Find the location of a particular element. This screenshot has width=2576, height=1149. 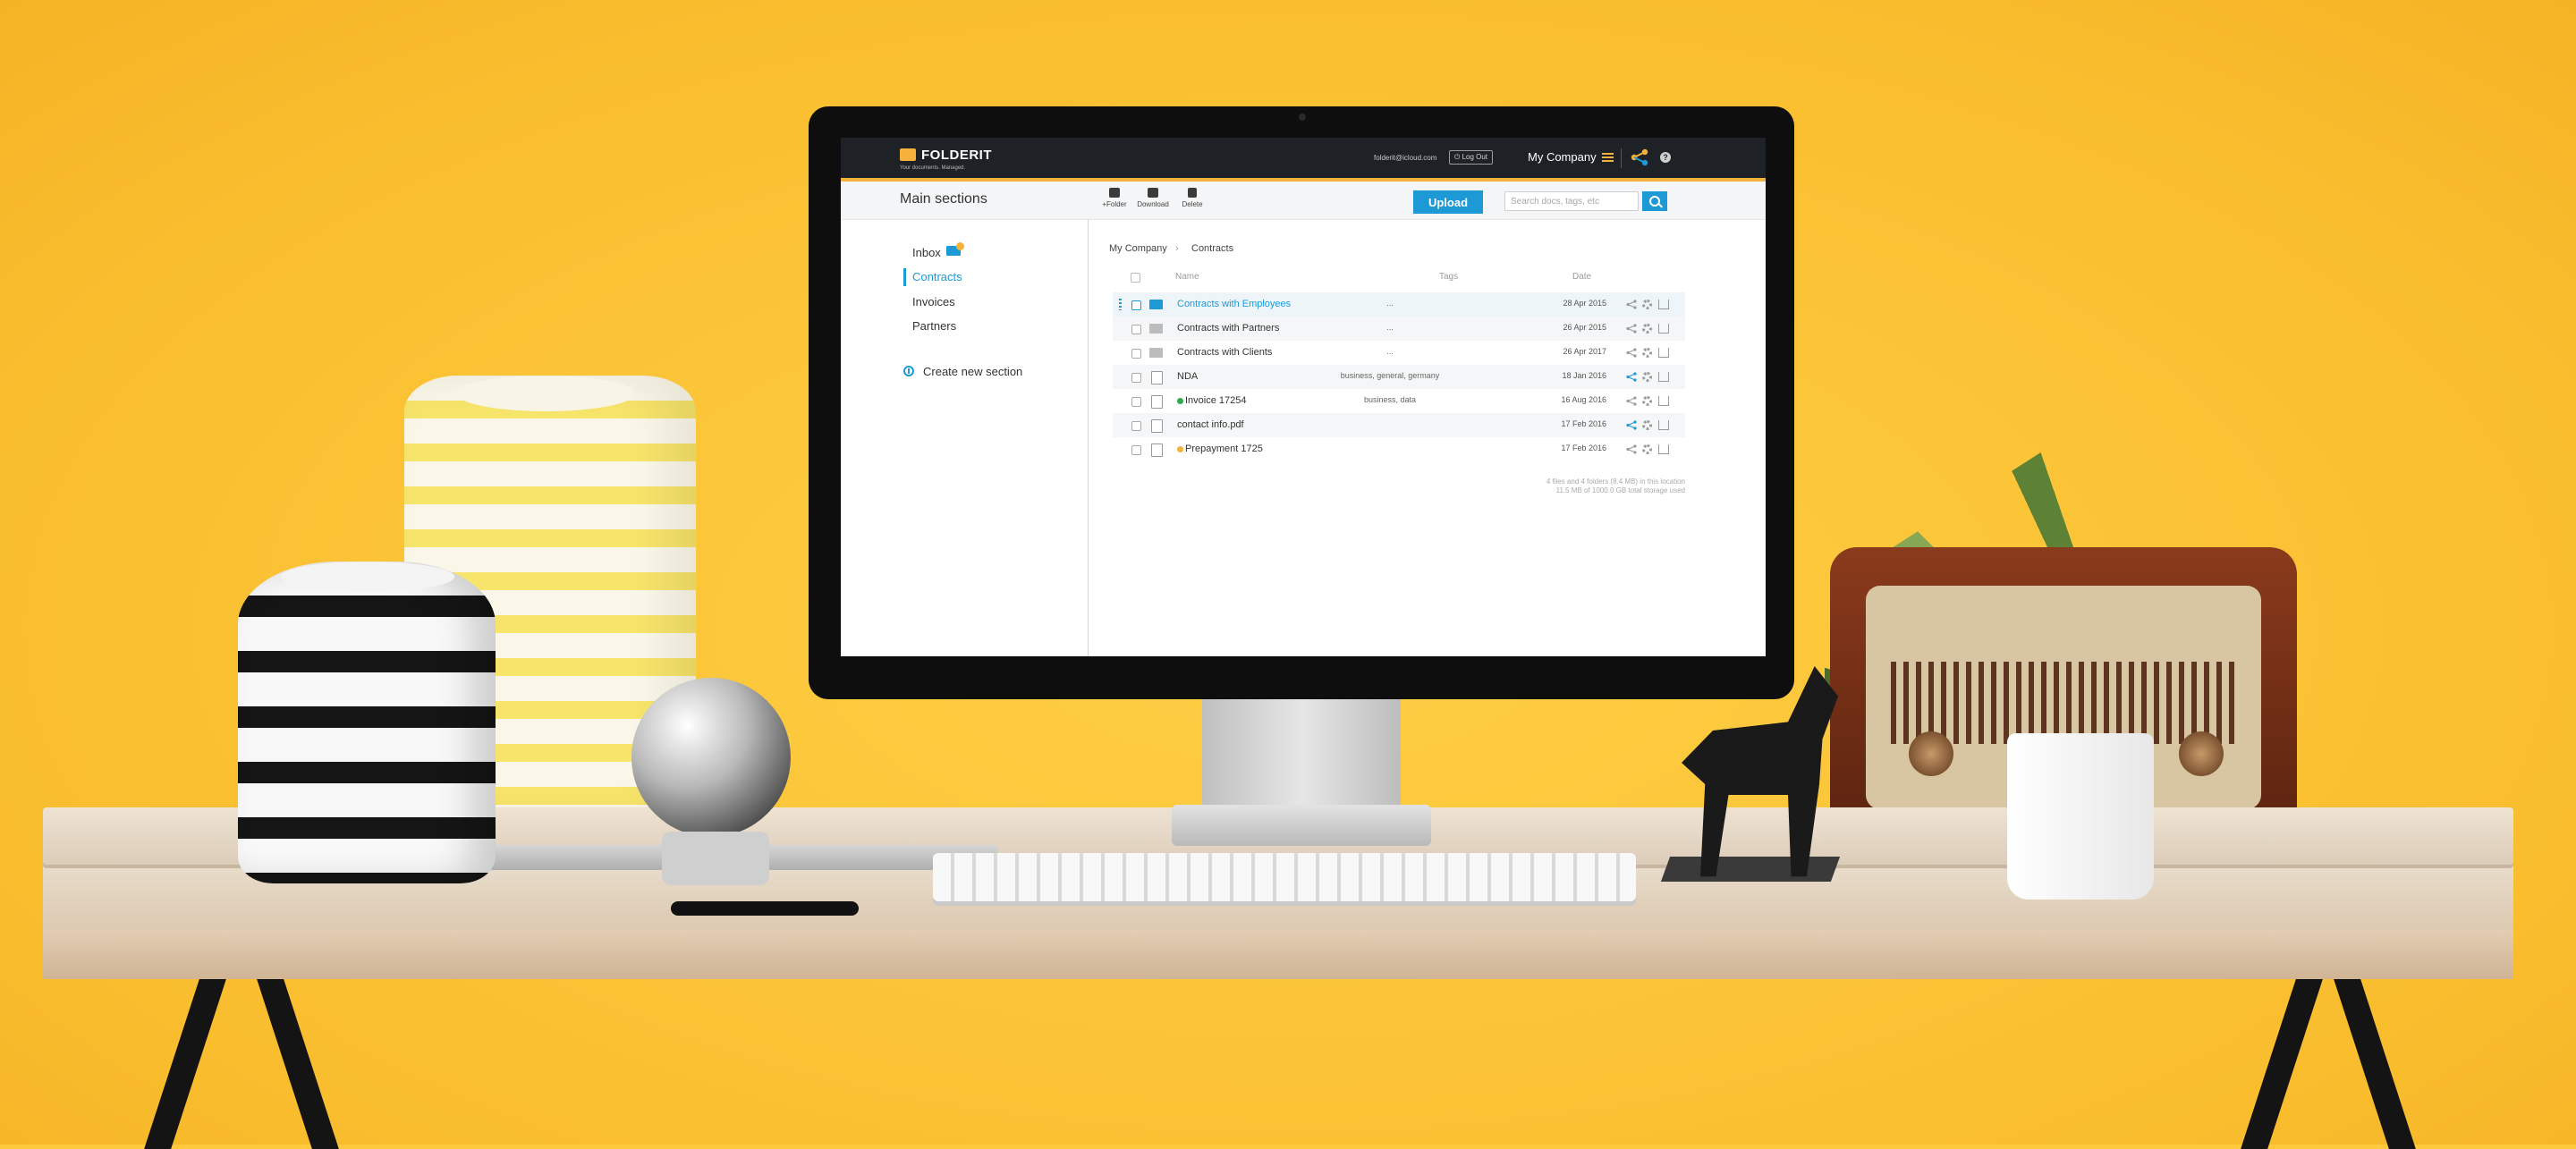

breadcrumb-my-company: My Company is located at coordinates (1138, 248).